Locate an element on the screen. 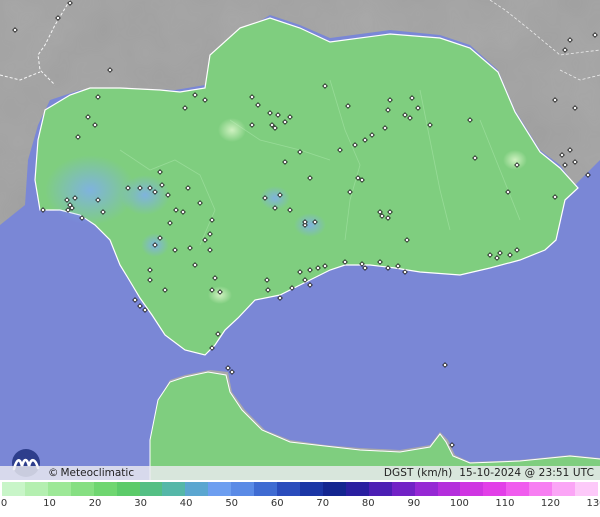 Image resolution: width=600 pixels, height=517 pixels. legend-tick-label: 20 is located at coordinates (95, 503).